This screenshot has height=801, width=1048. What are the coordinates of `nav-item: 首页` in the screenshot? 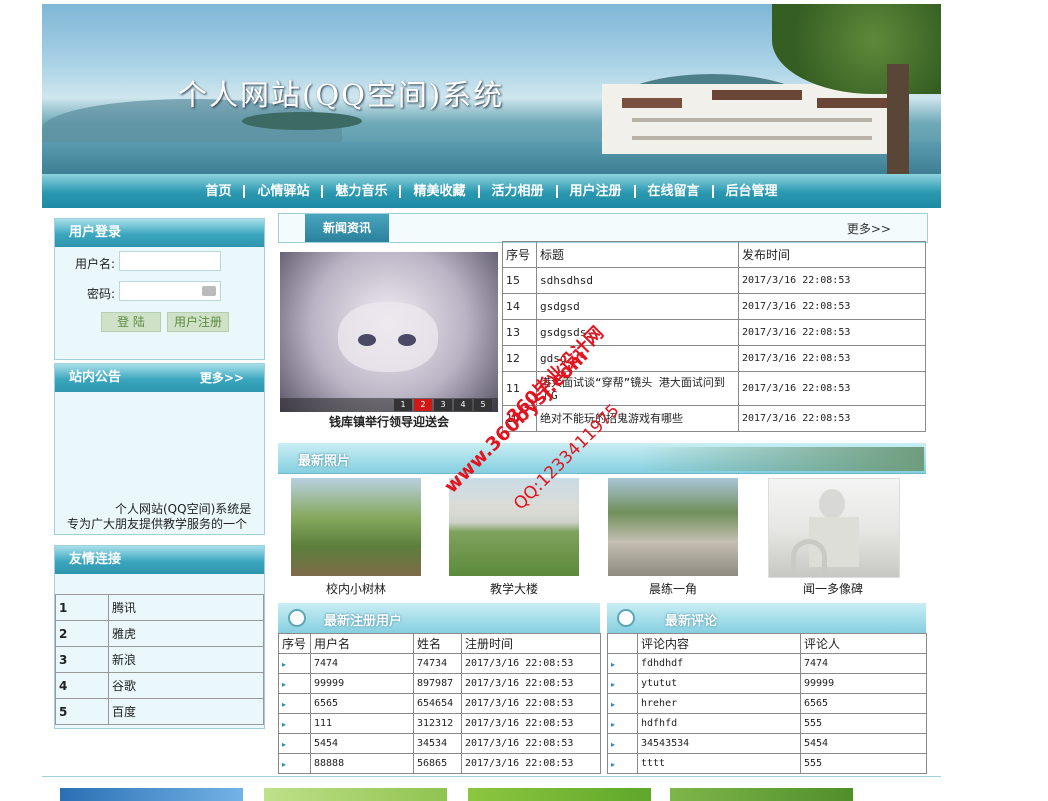 It's located at (219, 191).